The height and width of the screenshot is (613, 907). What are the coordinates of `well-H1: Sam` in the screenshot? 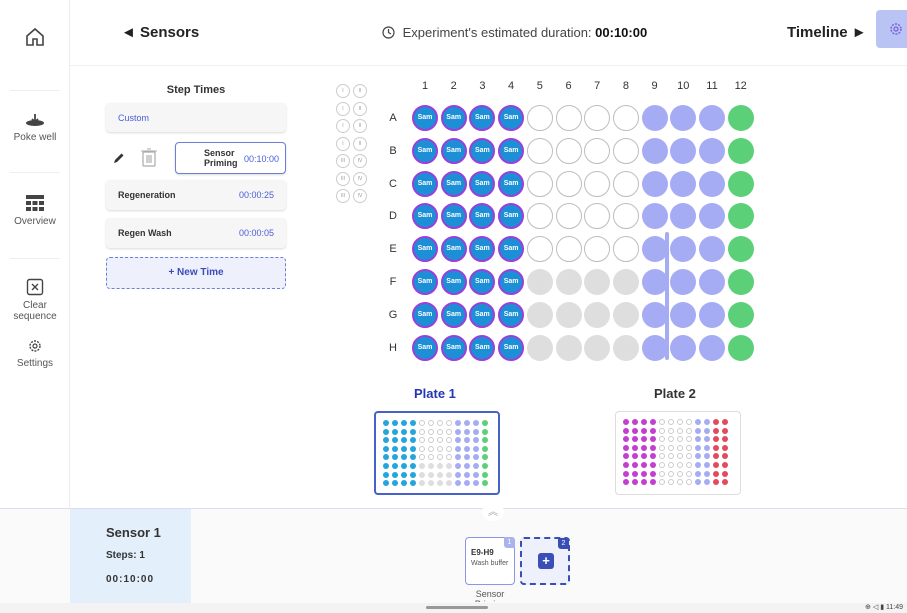 It's located at (425, 347).